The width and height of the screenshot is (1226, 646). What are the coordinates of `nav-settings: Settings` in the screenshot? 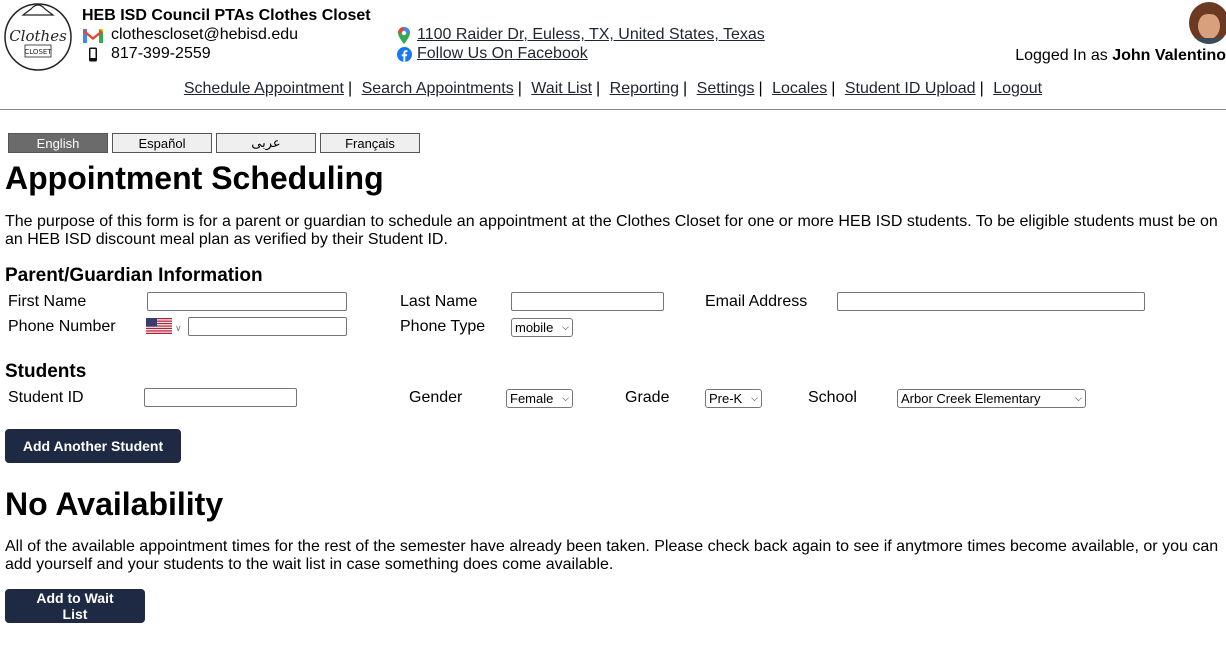 It's located at (726, 88).